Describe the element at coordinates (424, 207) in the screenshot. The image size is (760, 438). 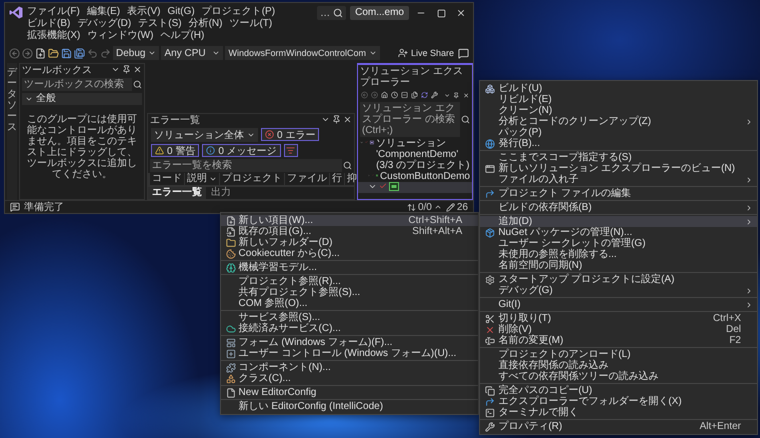
I see `changes-indicator: 0/0` at that location.